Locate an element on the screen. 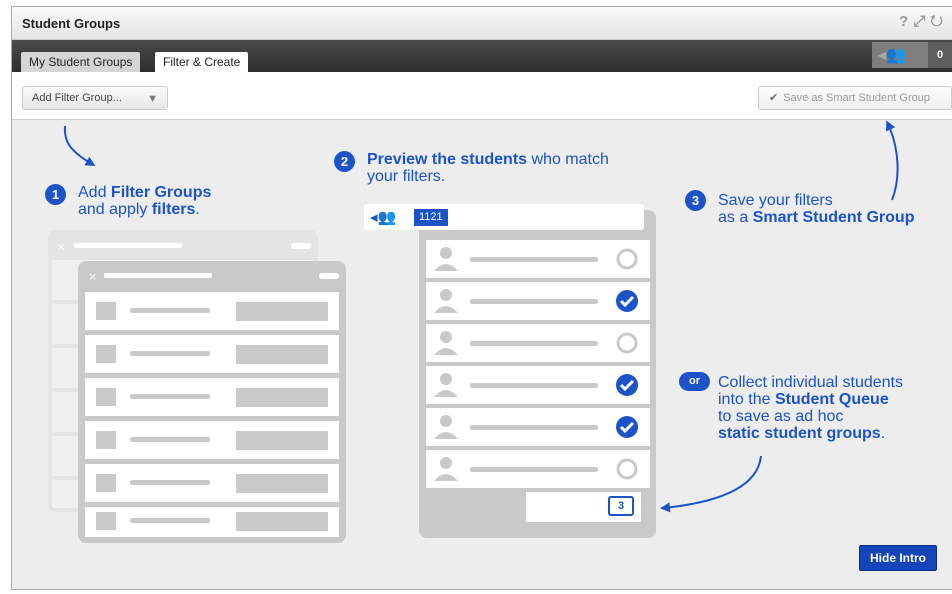  preview-header: ◂👥 1121 is located at coordinates (504, 217).